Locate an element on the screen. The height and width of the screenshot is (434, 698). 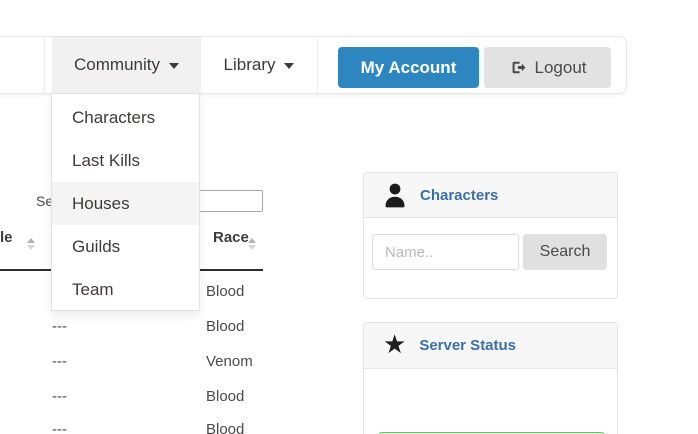
dropdown-item: Team is located at coordinates (125, 289).